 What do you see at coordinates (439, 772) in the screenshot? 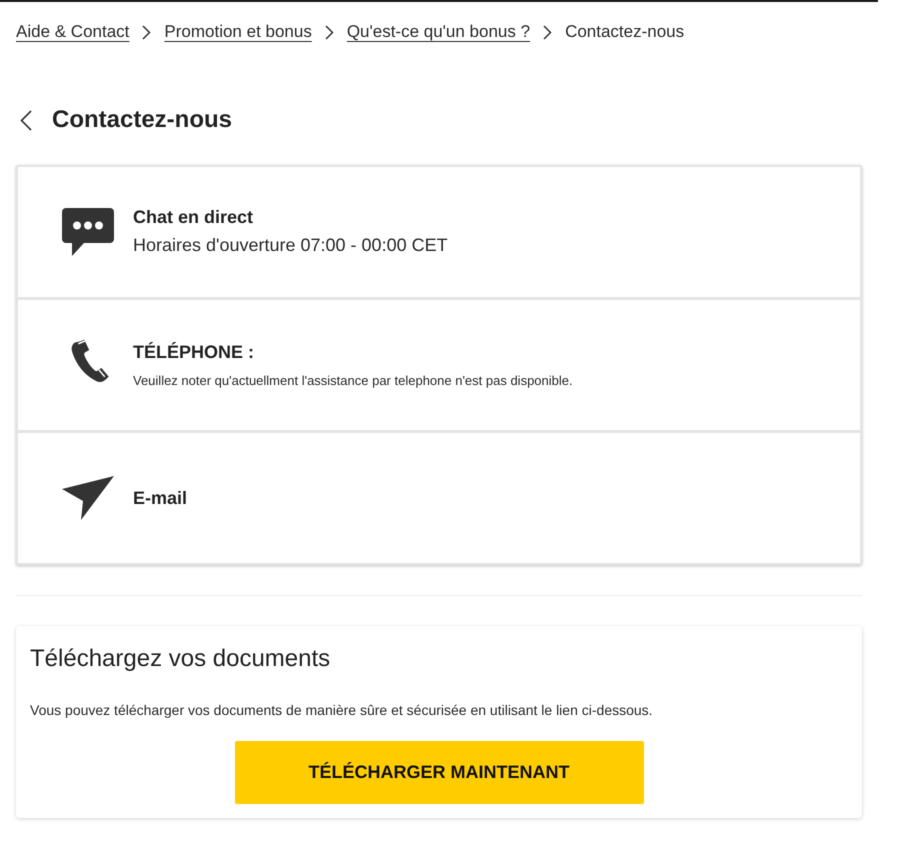
I see `download-button: TÉLÉCHARGER MAINTENANT` at bounding box center [439, 772].